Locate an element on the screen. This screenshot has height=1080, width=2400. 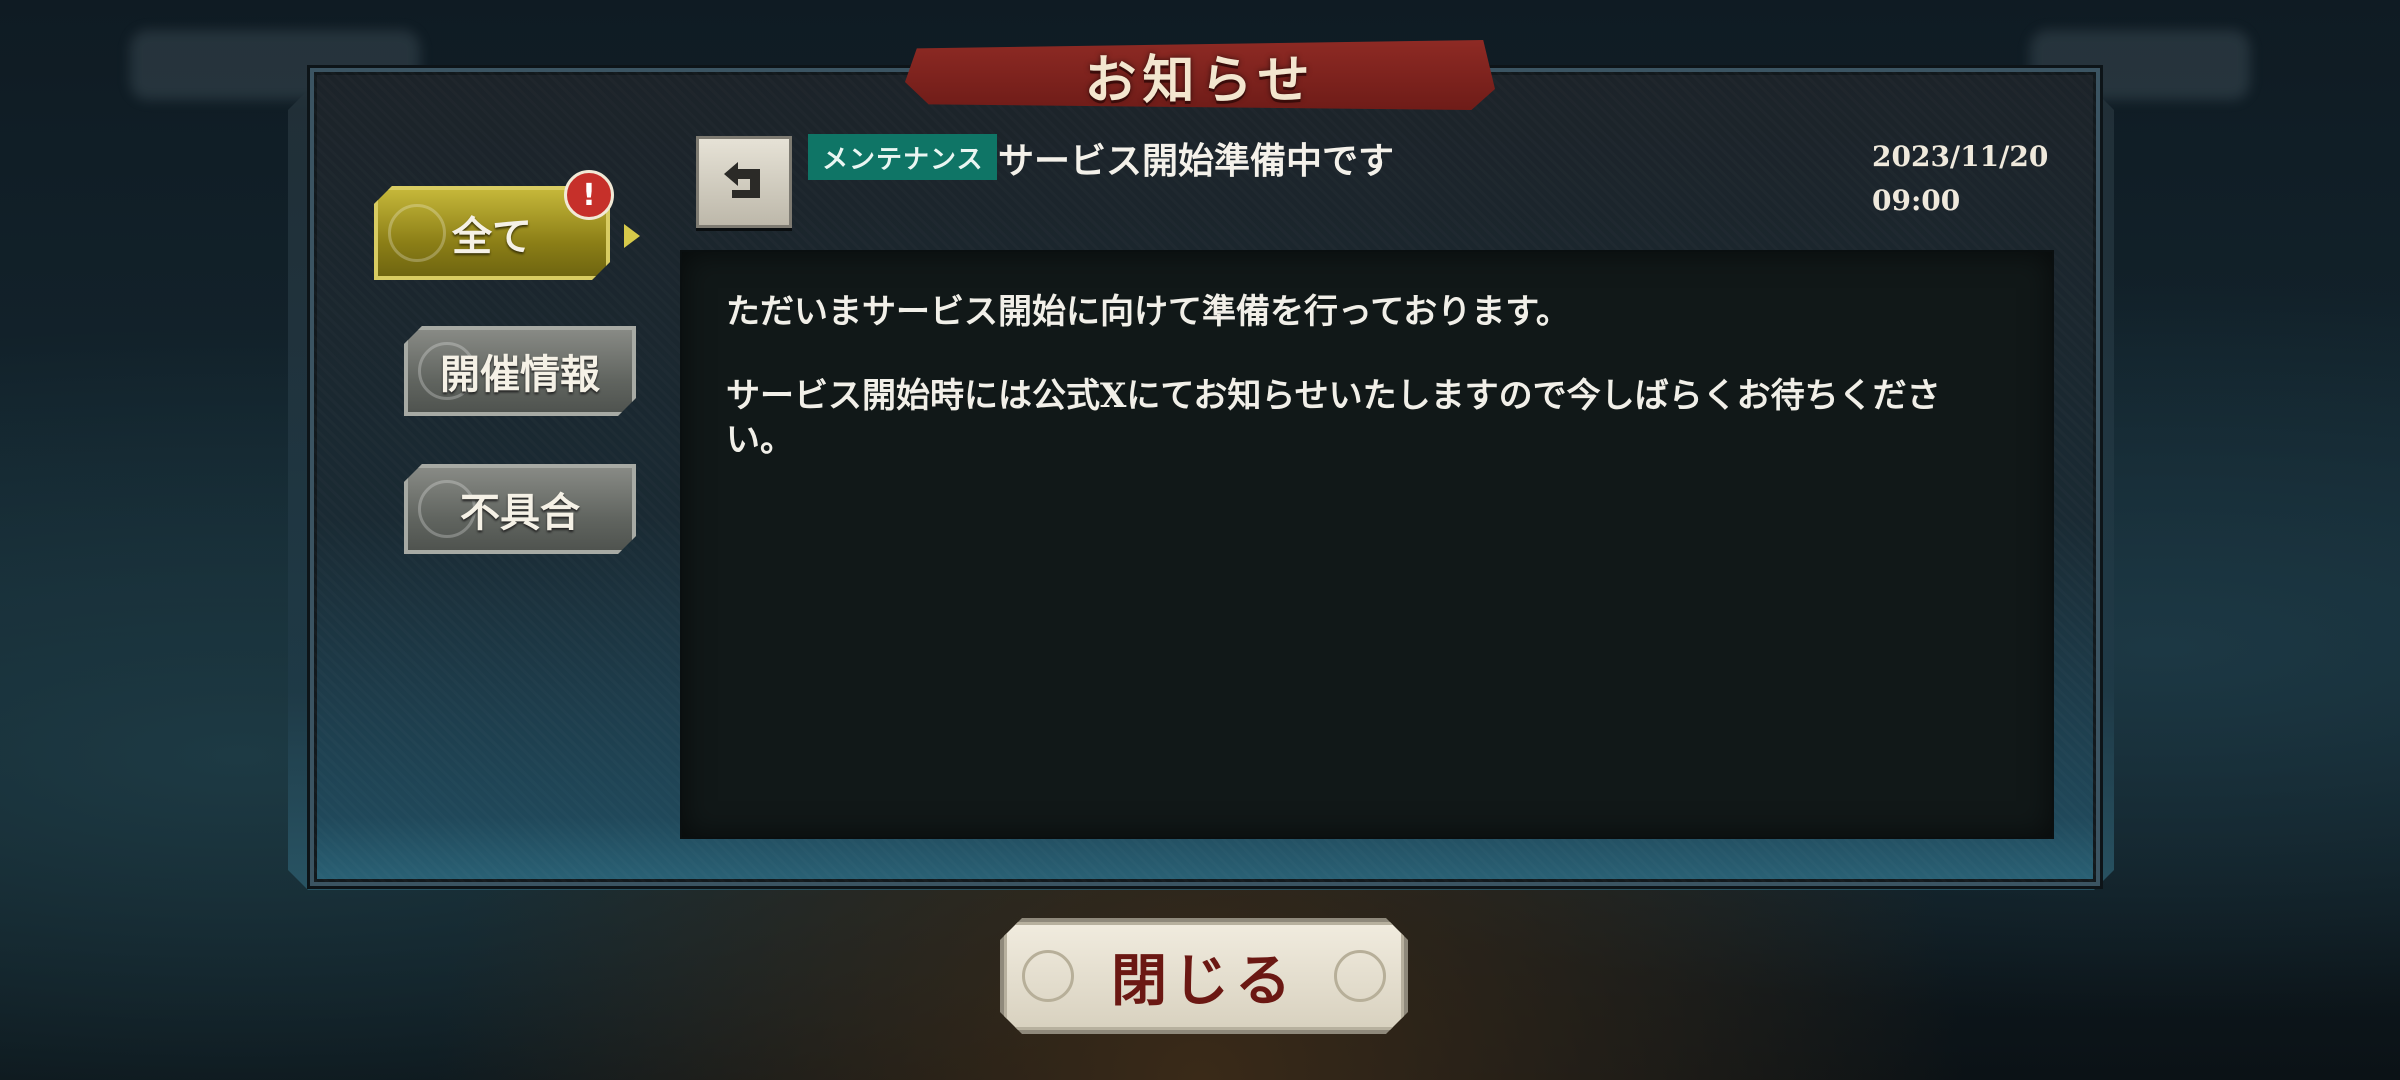
tab-label: 不具合 is located at coordinates (520, 512).